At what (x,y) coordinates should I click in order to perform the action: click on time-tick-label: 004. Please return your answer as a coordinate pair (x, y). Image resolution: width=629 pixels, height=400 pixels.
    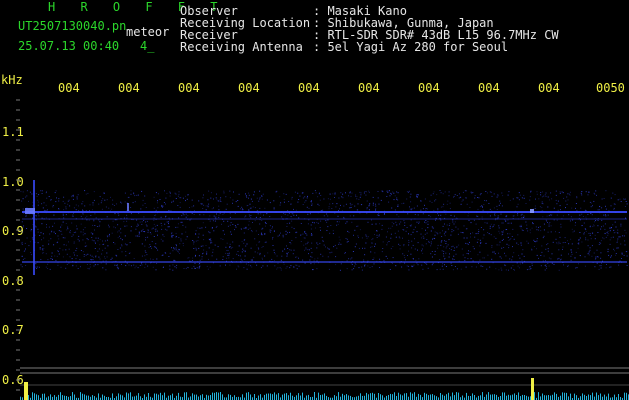
    Looking at the image, I should click on (489, 88).